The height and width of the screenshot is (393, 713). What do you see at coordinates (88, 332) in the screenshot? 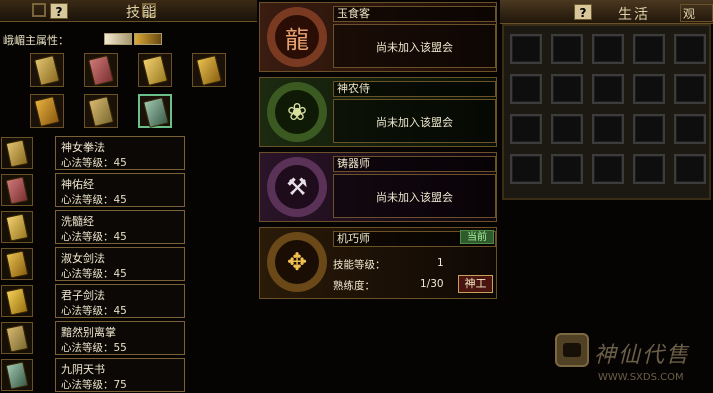
I see `skill-name: 黯然别离掌` at bounding box center [88, 332].